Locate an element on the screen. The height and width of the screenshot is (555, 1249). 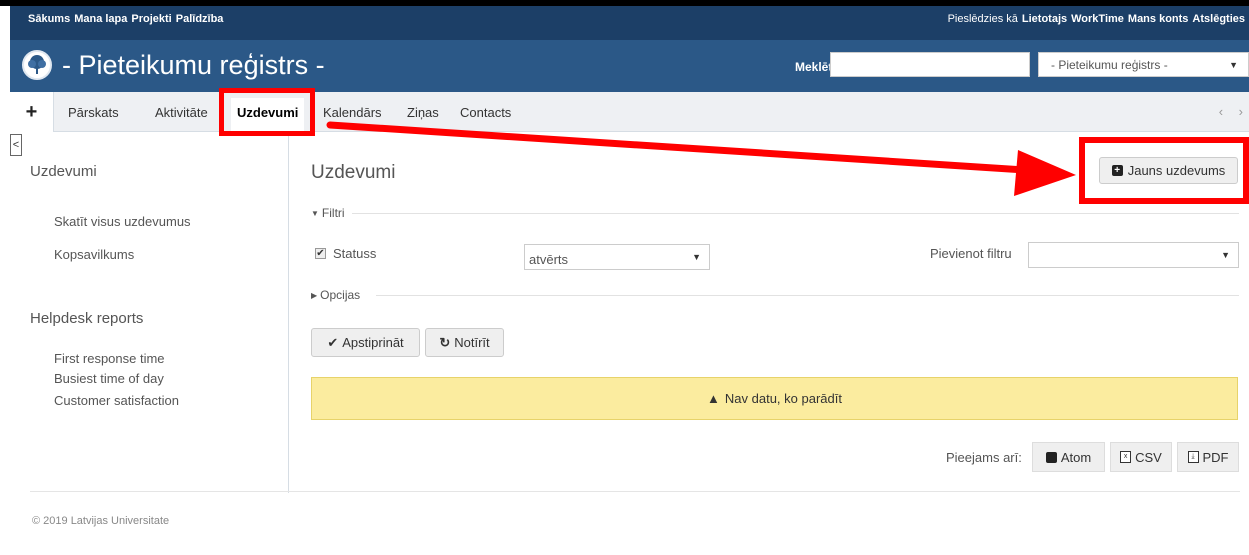
annotation-arrow is located at coordinates (701, 158).